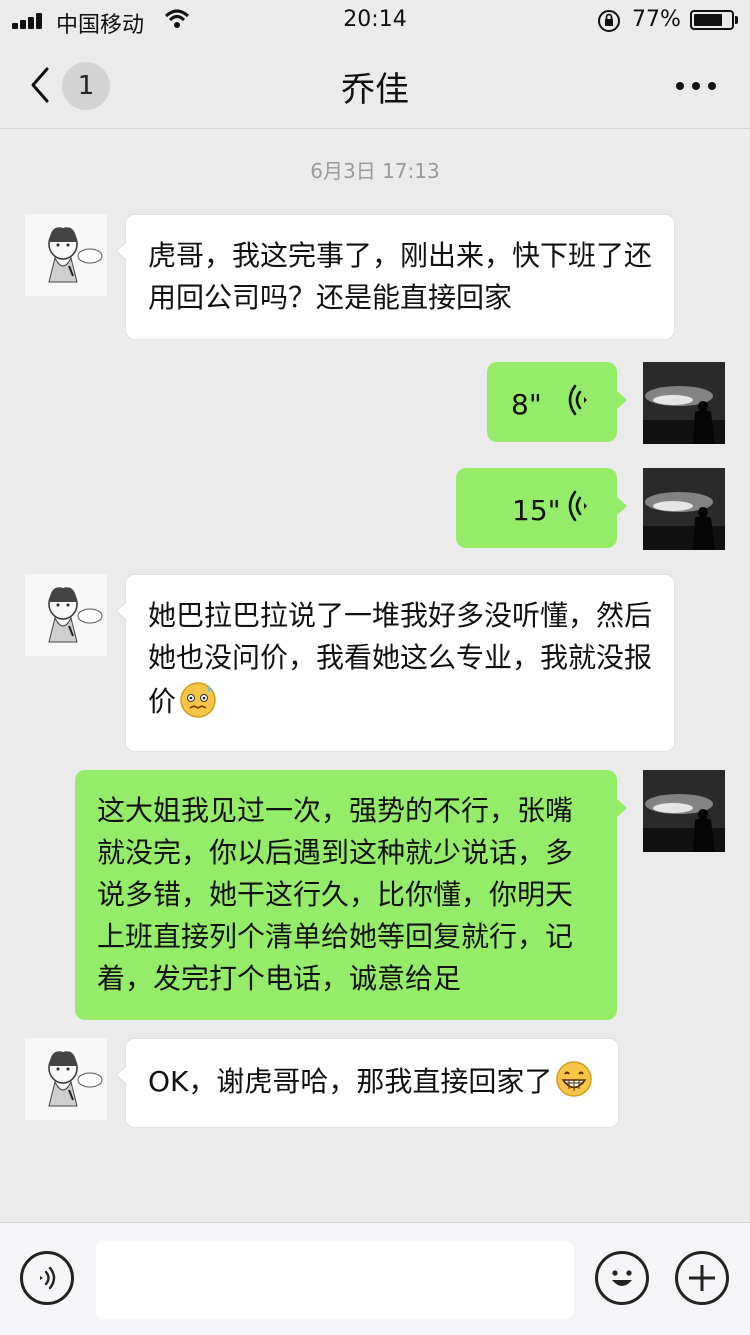 The width and height of the screenshot is (750, 1335). I want to click on message-line: OK，谢虎哥哈，那我直接回家了, so click(372, 1085).